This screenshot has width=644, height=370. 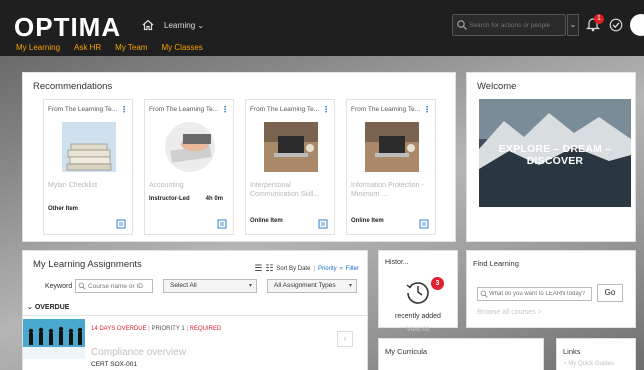 I want to click on links-item-label: My Quick Guides, so click(x=591, y=364).